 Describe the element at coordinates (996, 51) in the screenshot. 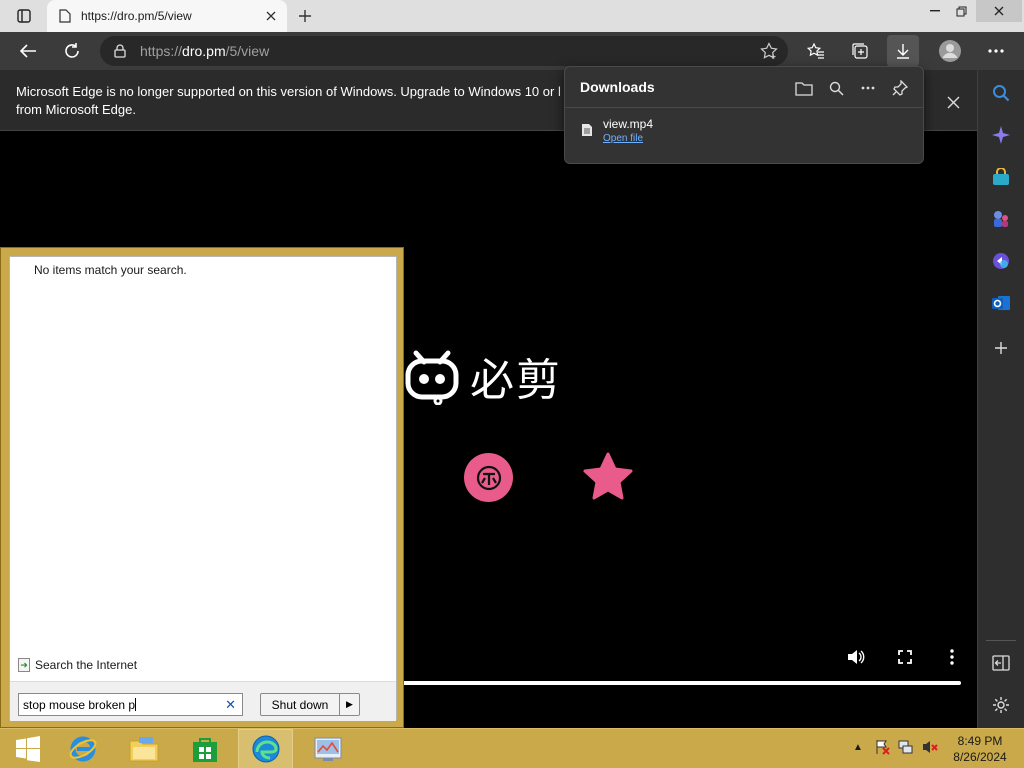

I see `more-menu-icon` at that location.